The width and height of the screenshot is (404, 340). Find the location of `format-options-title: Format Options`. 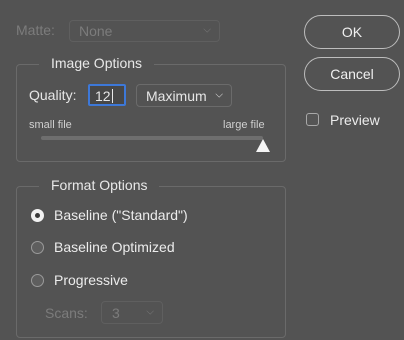

format-options-title: Format Options is located at coordinates (99, 185).